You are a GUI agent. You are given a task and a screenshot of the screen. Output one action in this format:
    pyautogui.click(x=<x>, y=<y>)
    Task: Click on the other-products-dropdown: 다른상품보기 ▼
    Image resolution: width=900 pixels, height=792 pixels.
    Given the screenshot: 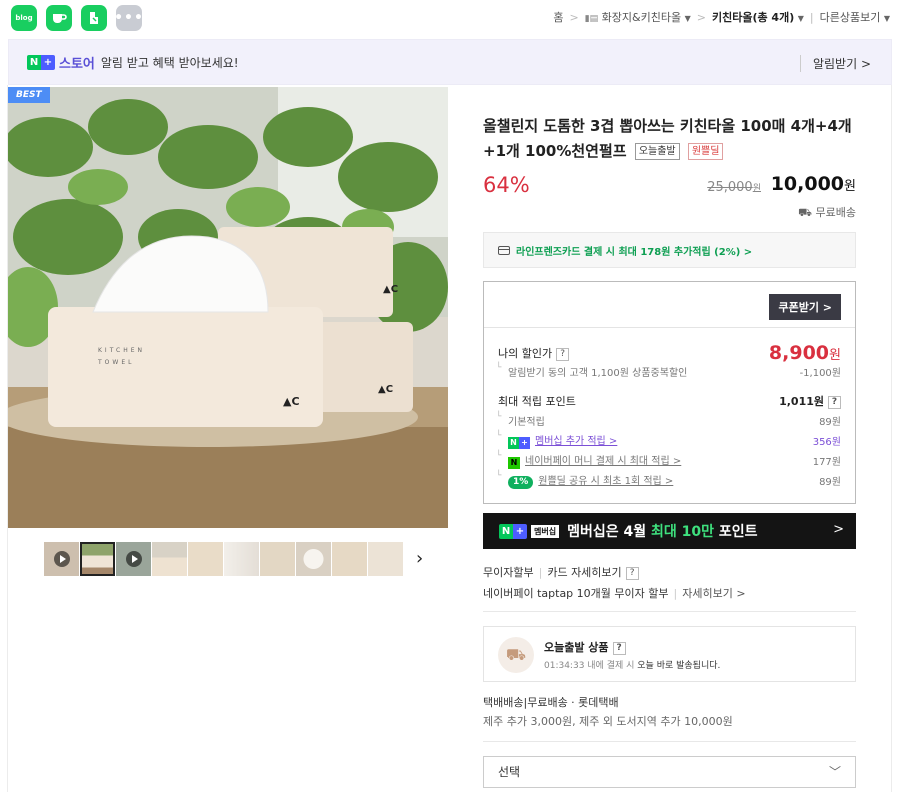 What is the action you would take?
    pyautogui.click(x=855, y=17)
    